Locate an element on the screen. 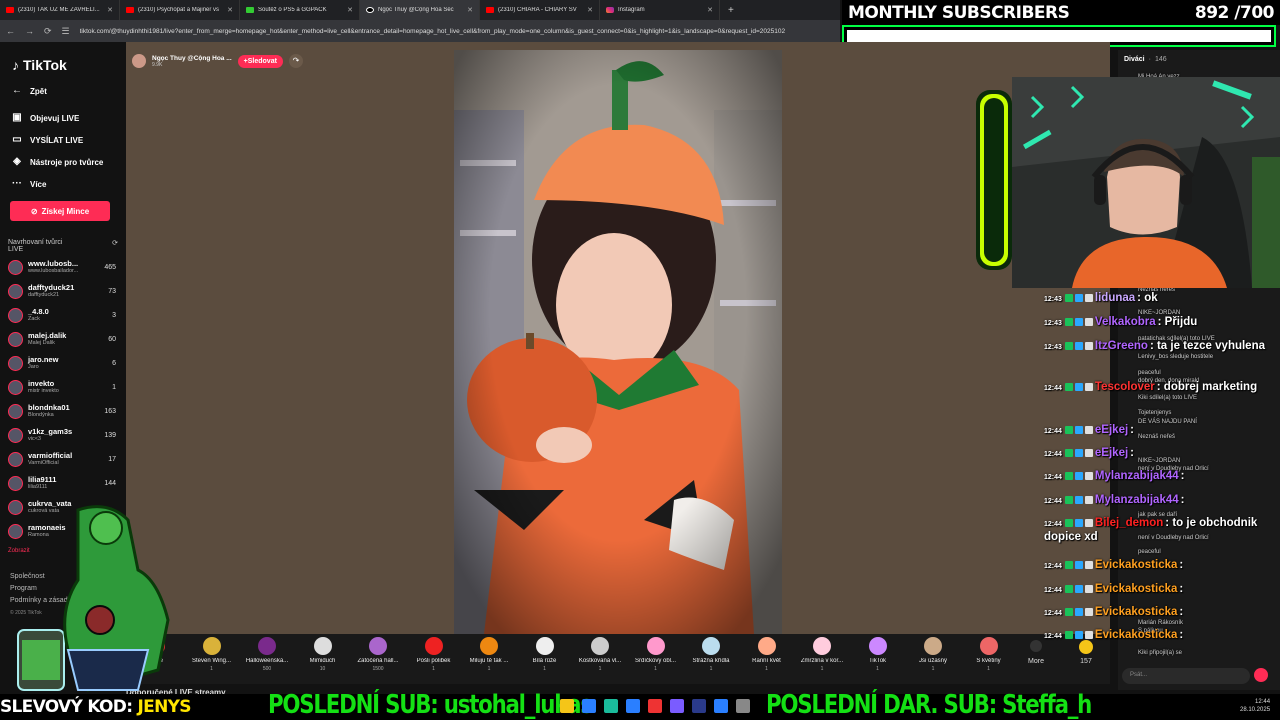 This screenshot has width=1280, height=720. creator-item: v1kz_gam3s vic<3 139 is located at coordinates (62, 435).